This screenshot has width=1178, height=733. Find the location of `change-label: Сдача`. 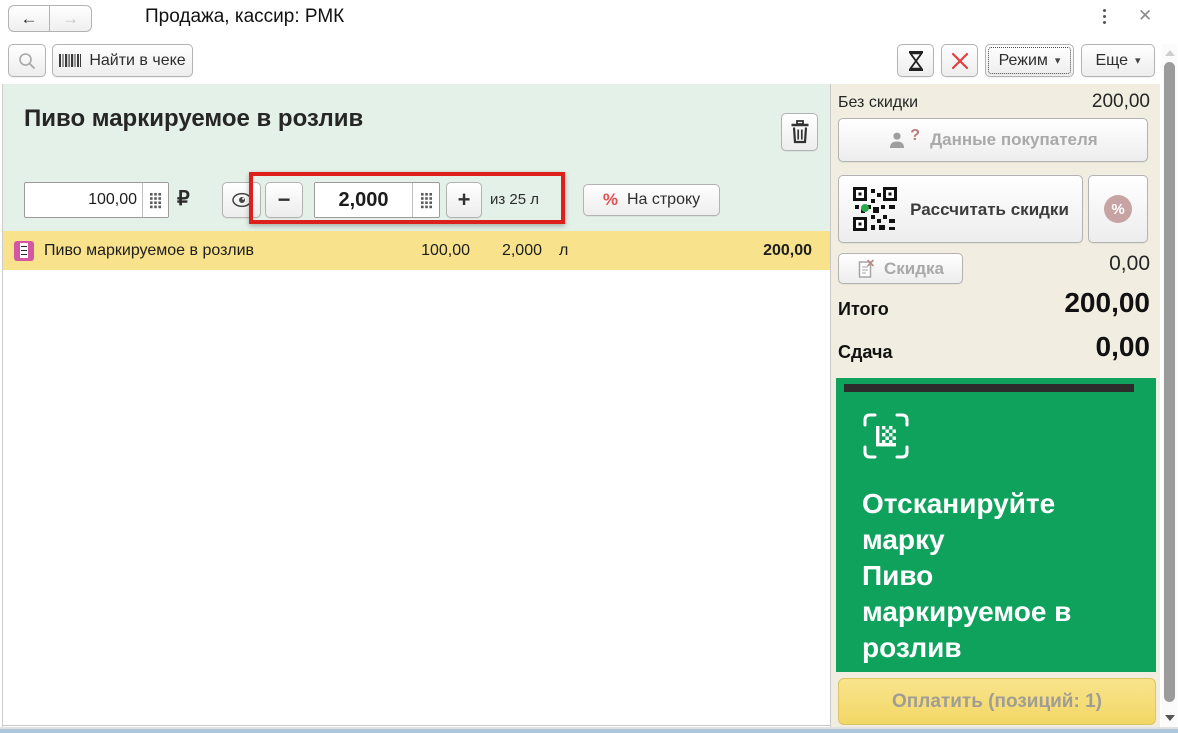

change-label: Сдача is located at coordinates (865, 352).